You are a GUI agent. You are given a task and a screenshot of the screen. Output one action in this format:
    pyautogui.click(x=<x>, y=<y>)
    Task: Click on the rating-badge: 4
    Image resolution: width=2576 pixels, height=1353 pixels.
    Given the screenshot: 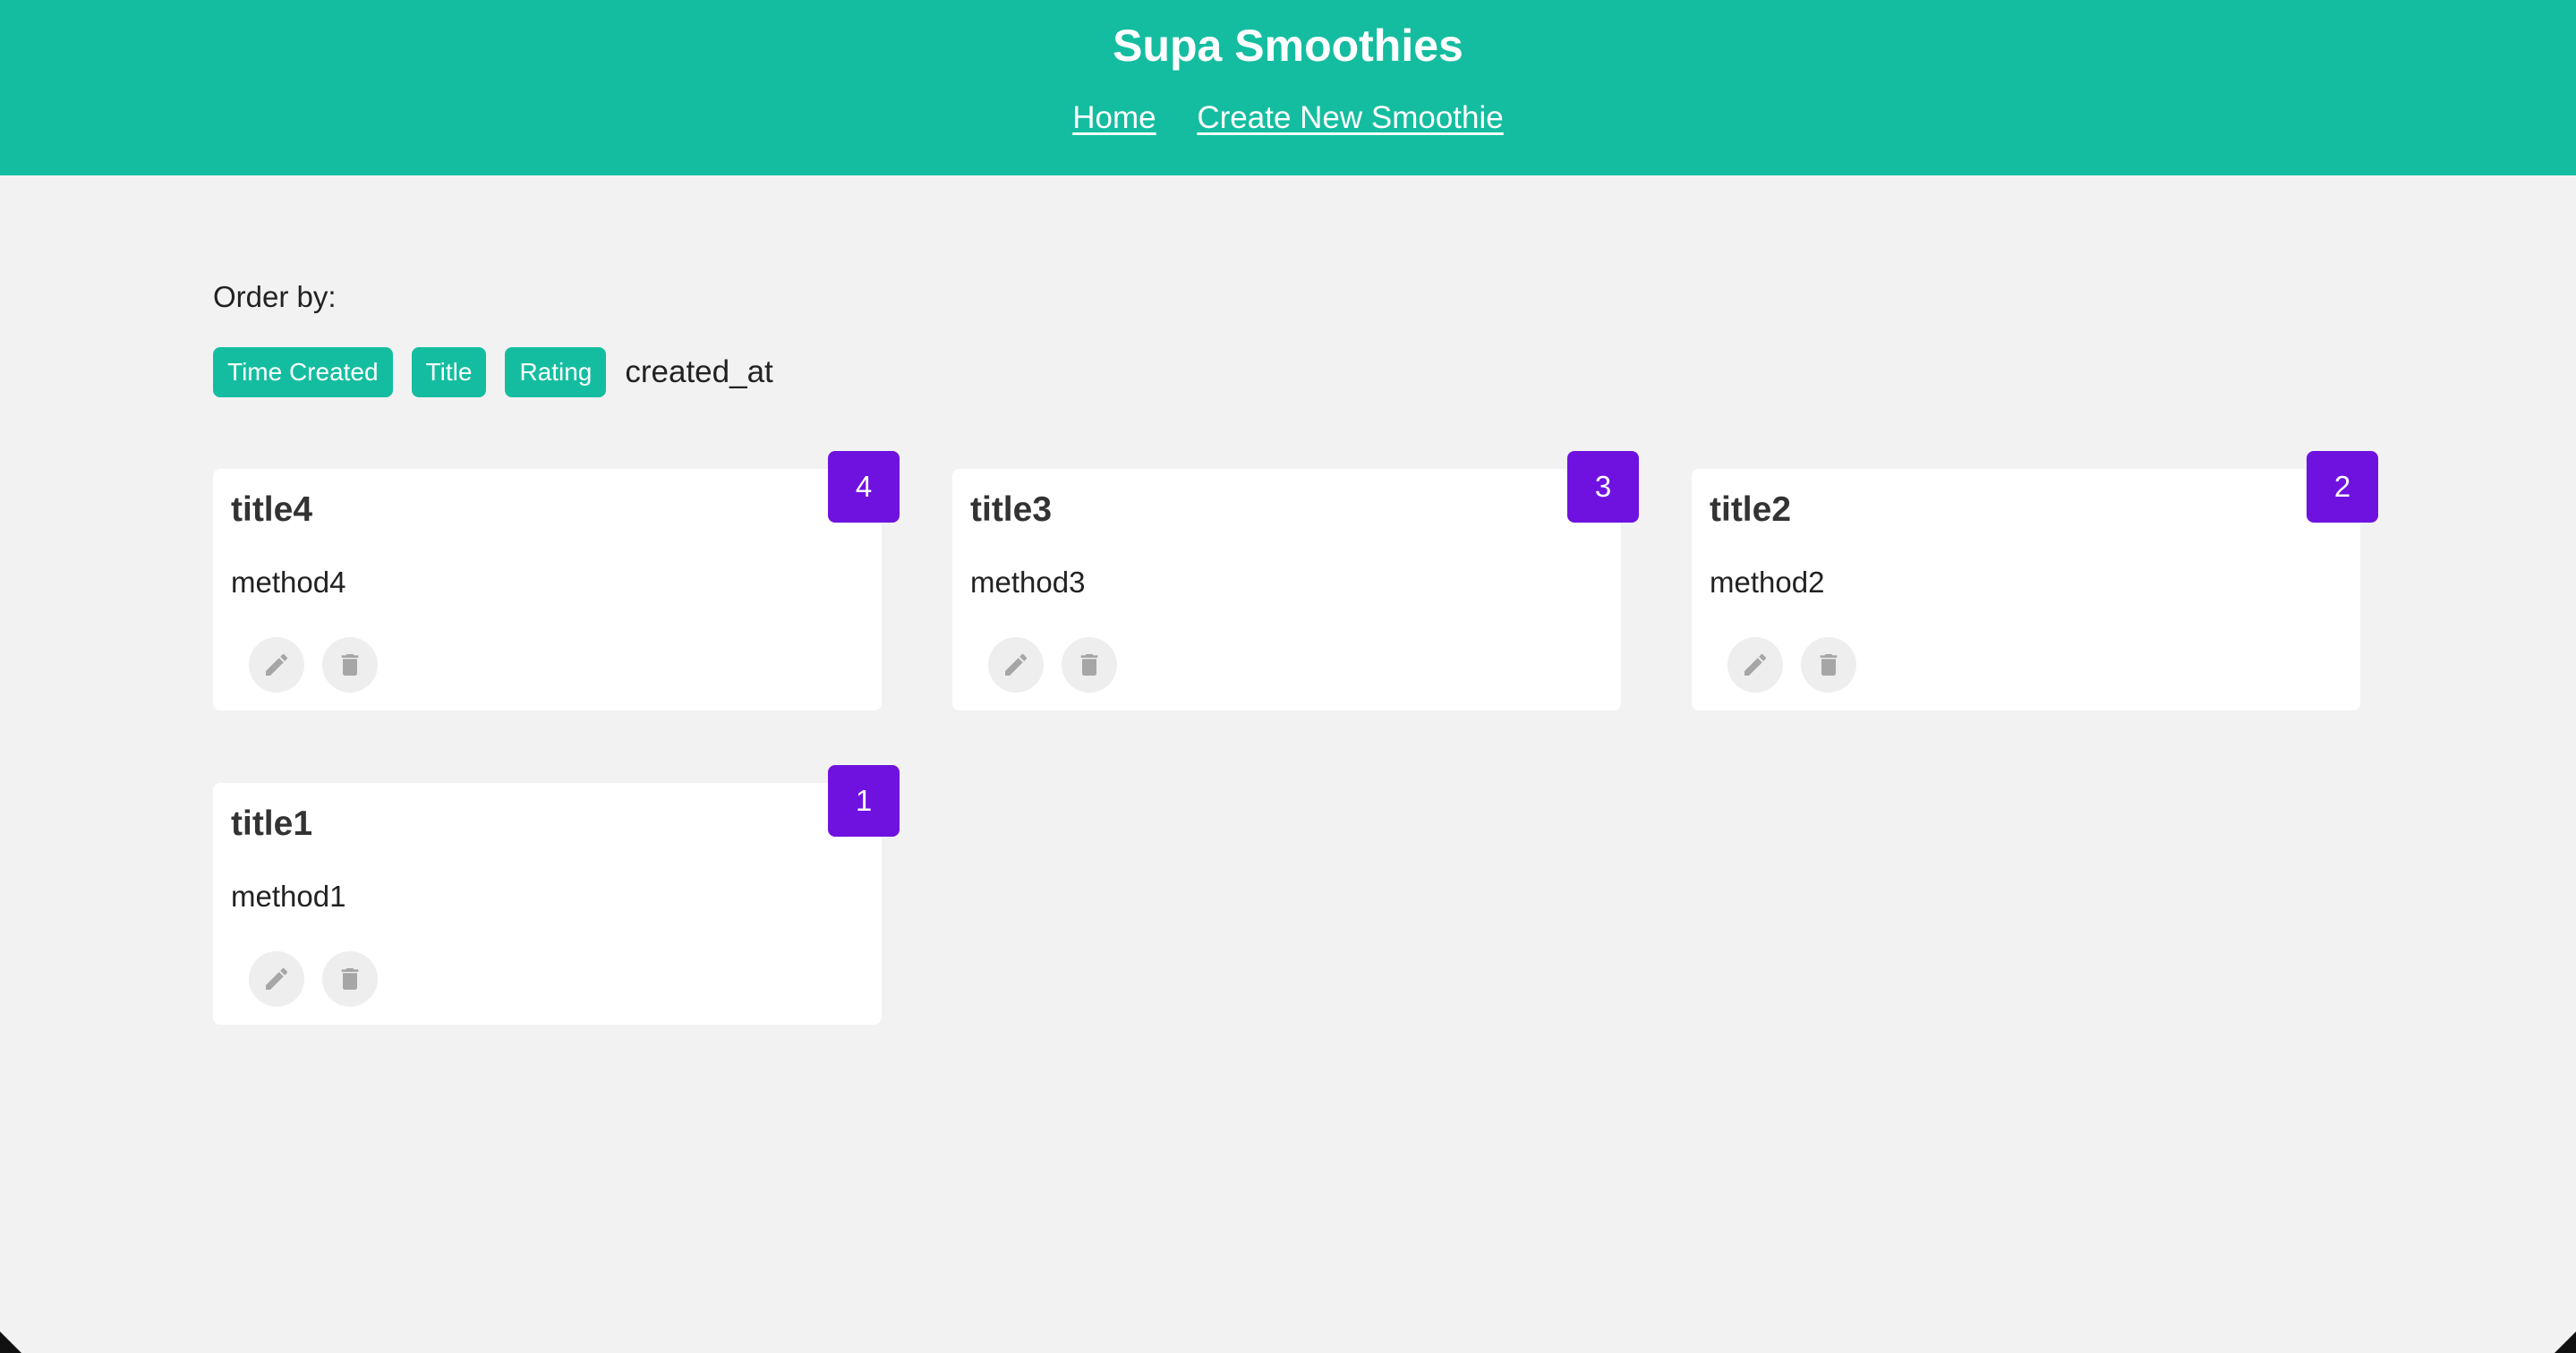 What is the action you would take?
    pyautogui.click(x=864, y=487)
    